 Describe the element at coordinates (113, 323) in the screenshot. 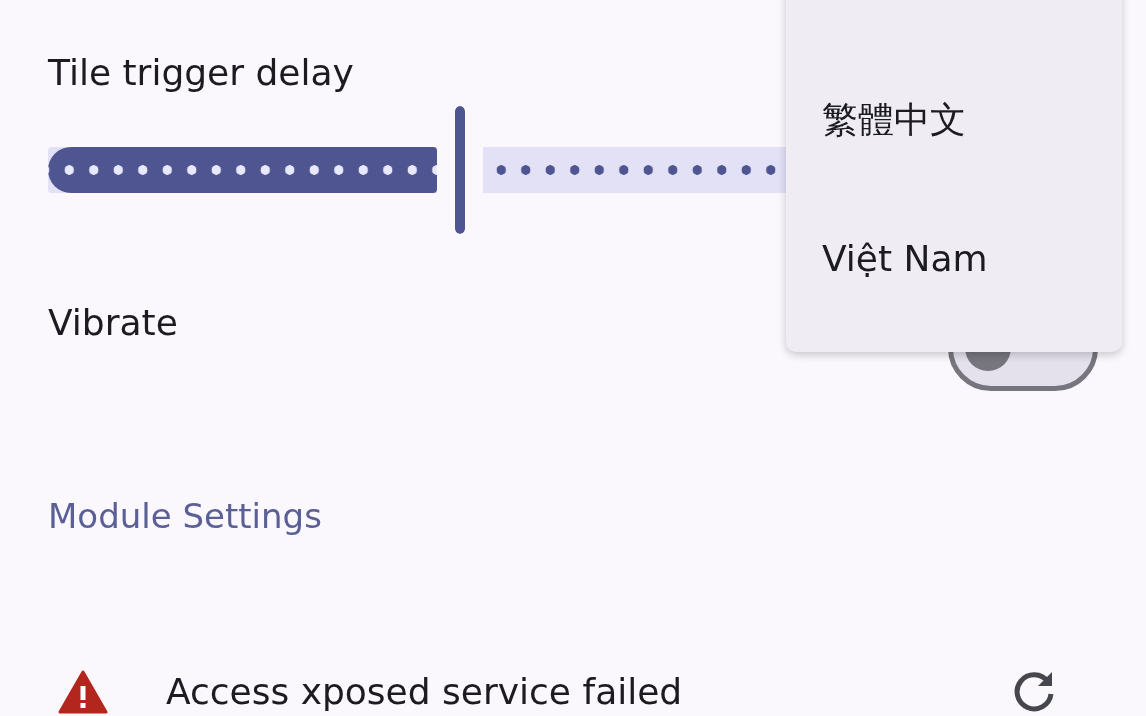

I see `setting-title: Vibrate` at that location.